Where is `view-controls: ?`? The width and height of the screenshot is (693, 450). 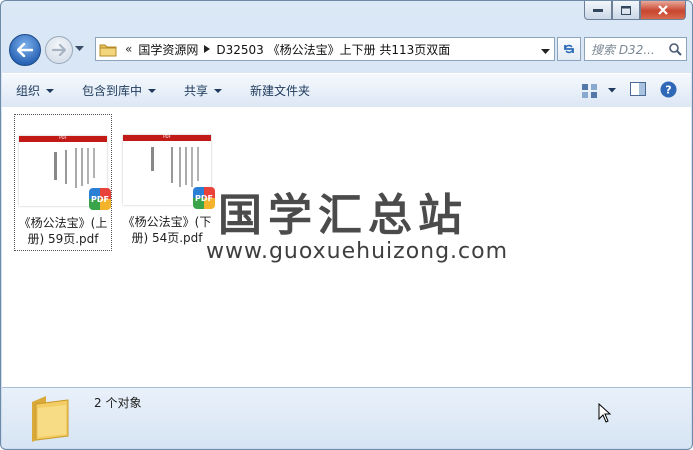 view-controls: ? is located at coordinates (629, 90).